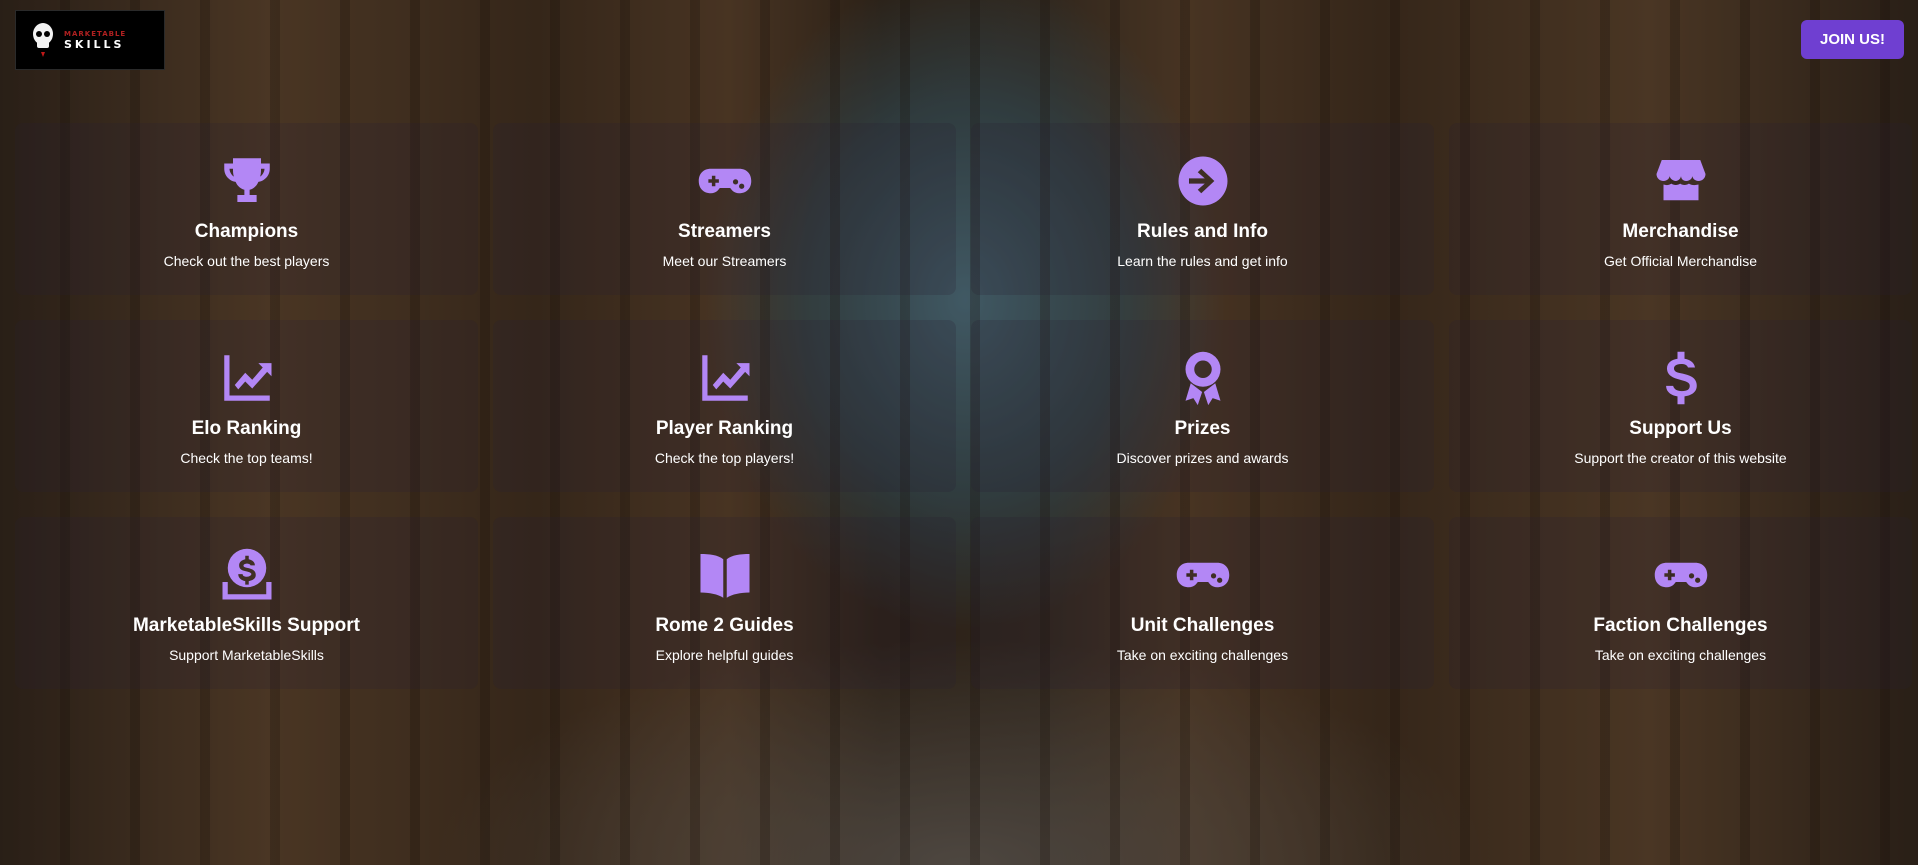  I want to click on card-description: Check the top players!, so click(724, 458).